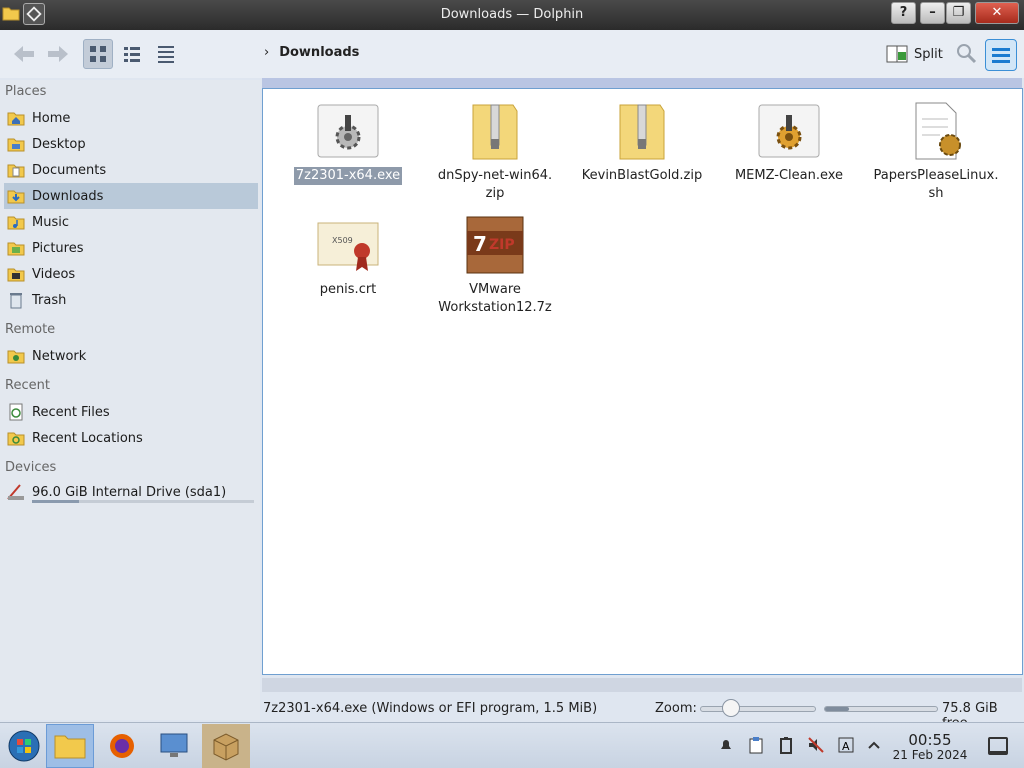 The height and width of the screenshot is (768, 1024). What do you see at coordinates (930, 755) in the screenshot?
I see `clock-date: 21 Feb 2024` at bounding box center [930, 755].